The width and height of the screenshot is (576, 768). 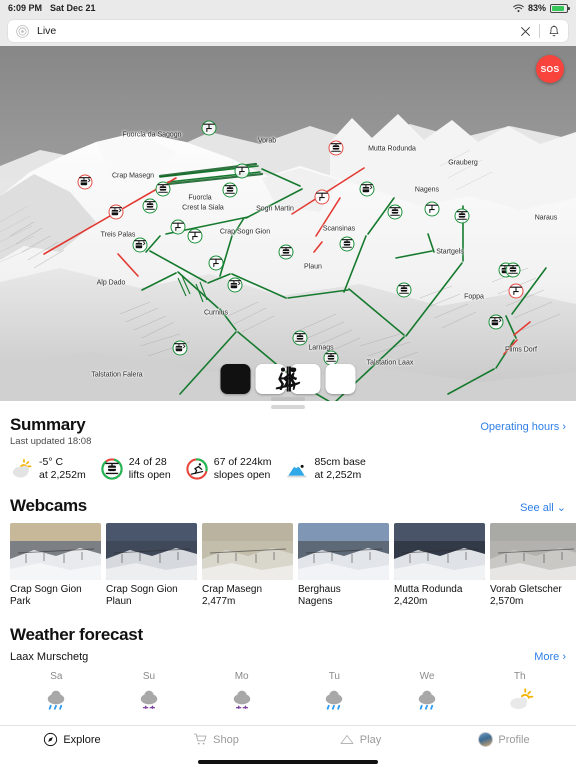 I want to click on map-layer-toggle-bar, so click(x=288, y=379).